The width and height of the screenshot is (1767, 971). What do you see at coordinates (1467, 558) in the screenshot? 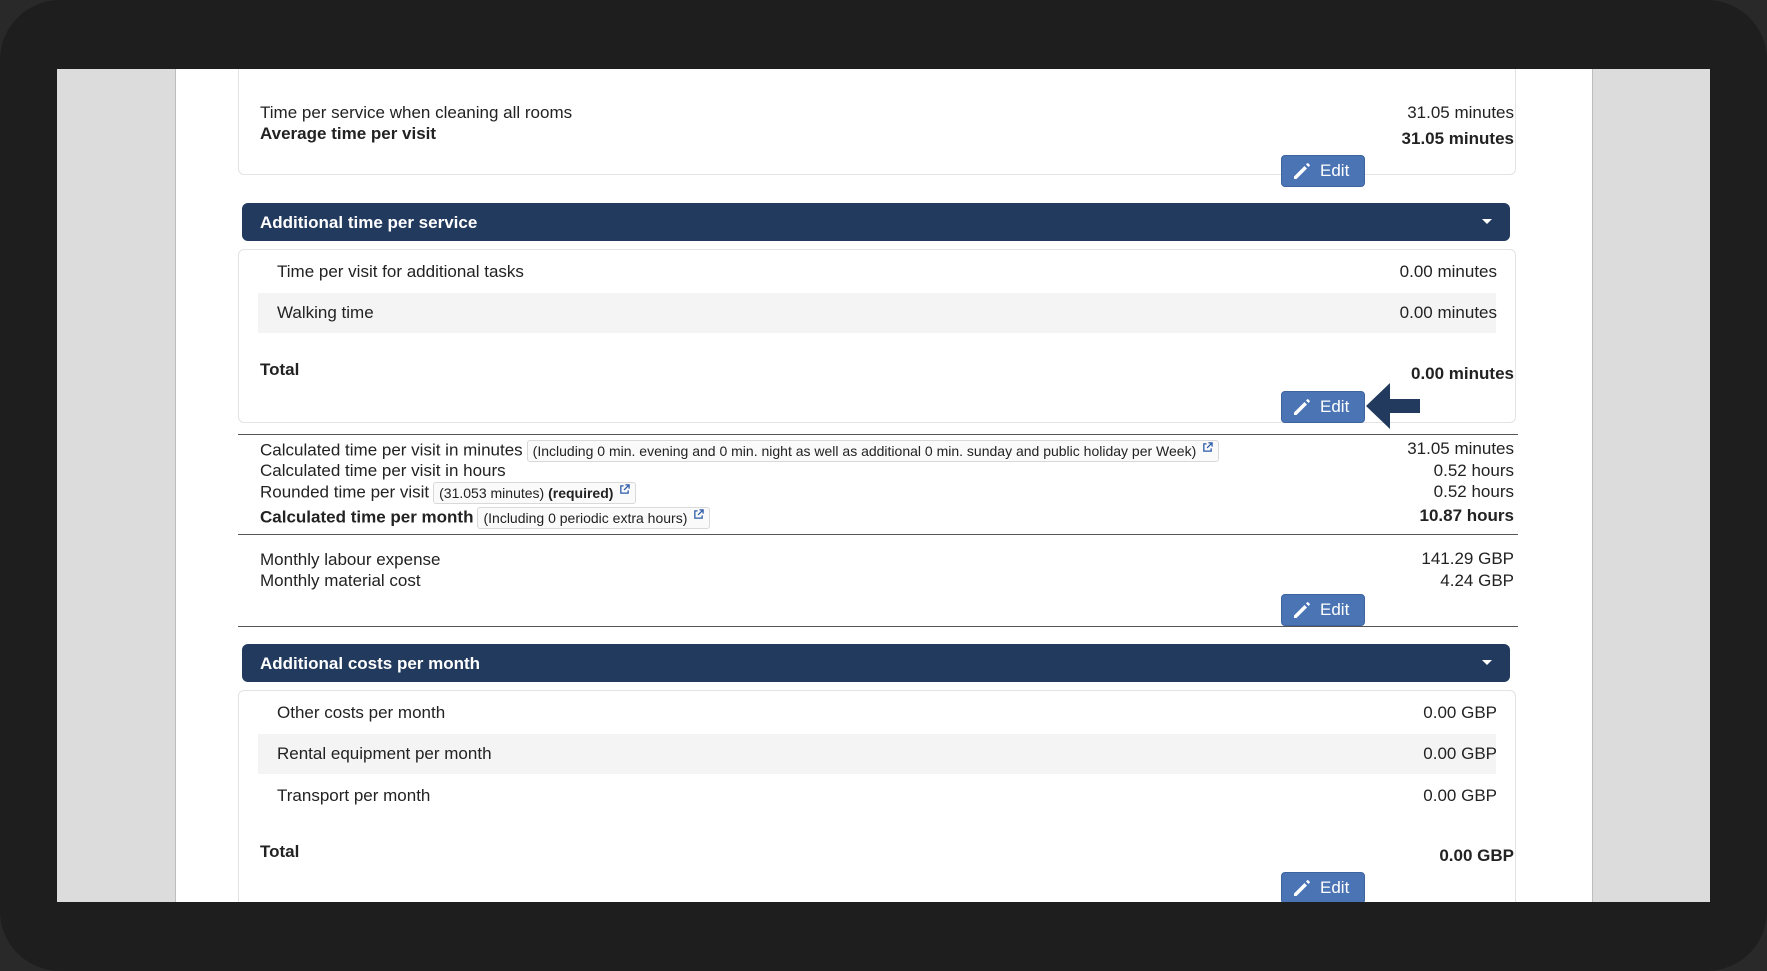
I see `labour-expense-value: 141.29 GBP` at bounding box center [1467, 558].